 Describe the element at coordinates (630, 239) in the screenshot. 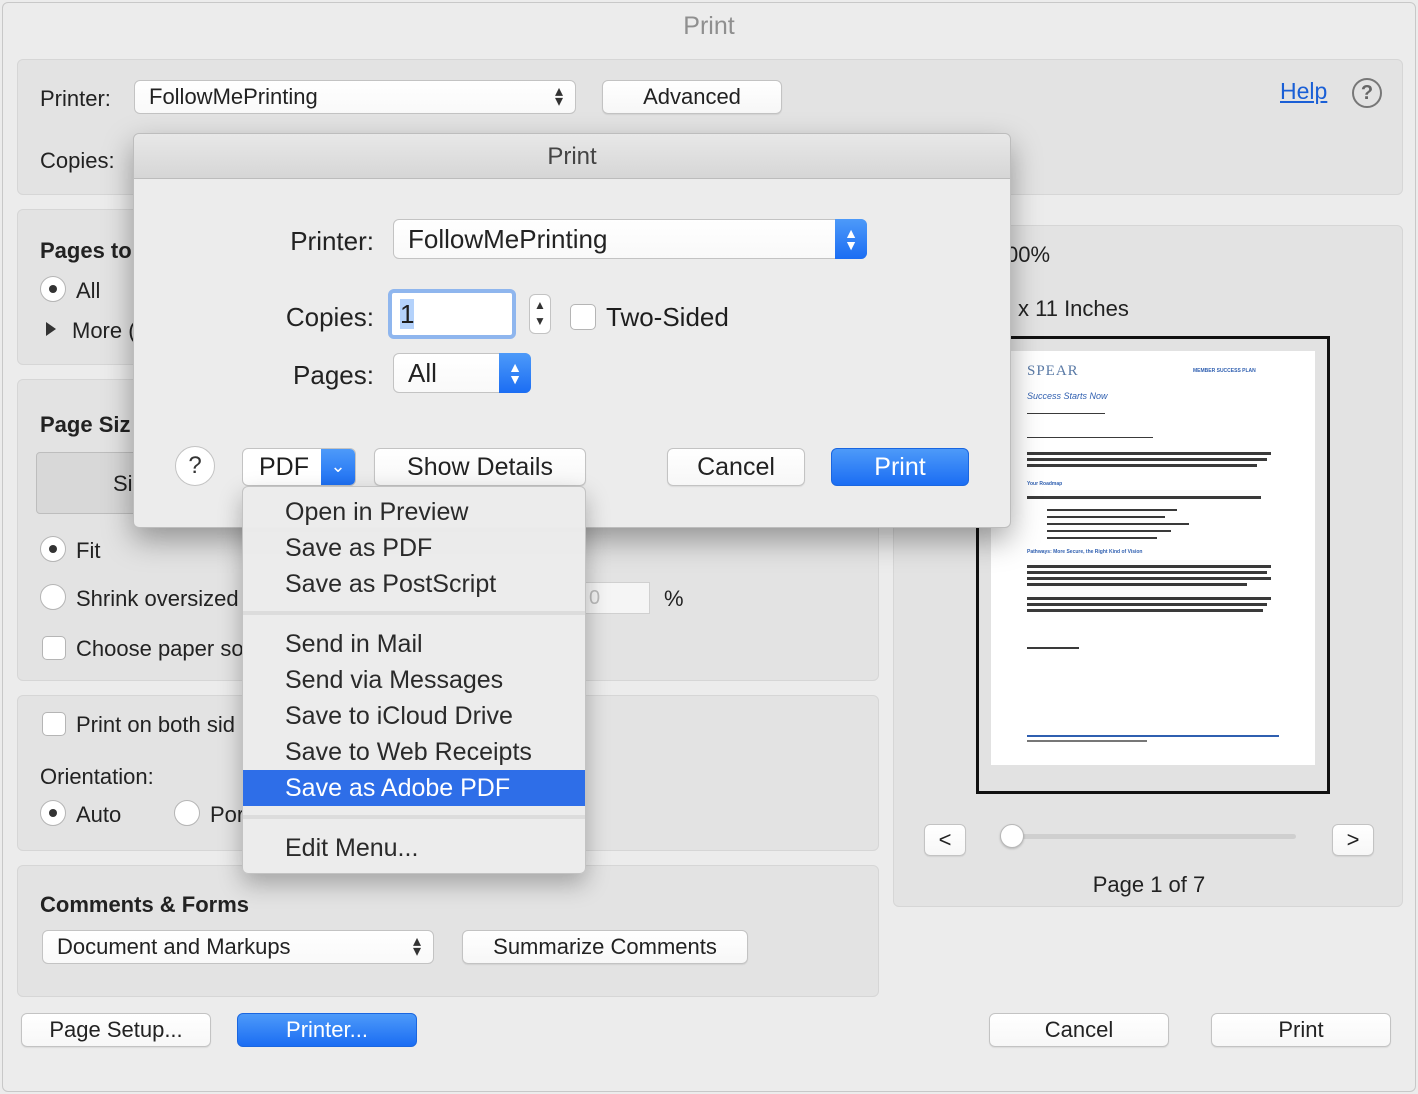

I see `dialog-printer-select: FollowMePrinting ▲ ▼` at that location.